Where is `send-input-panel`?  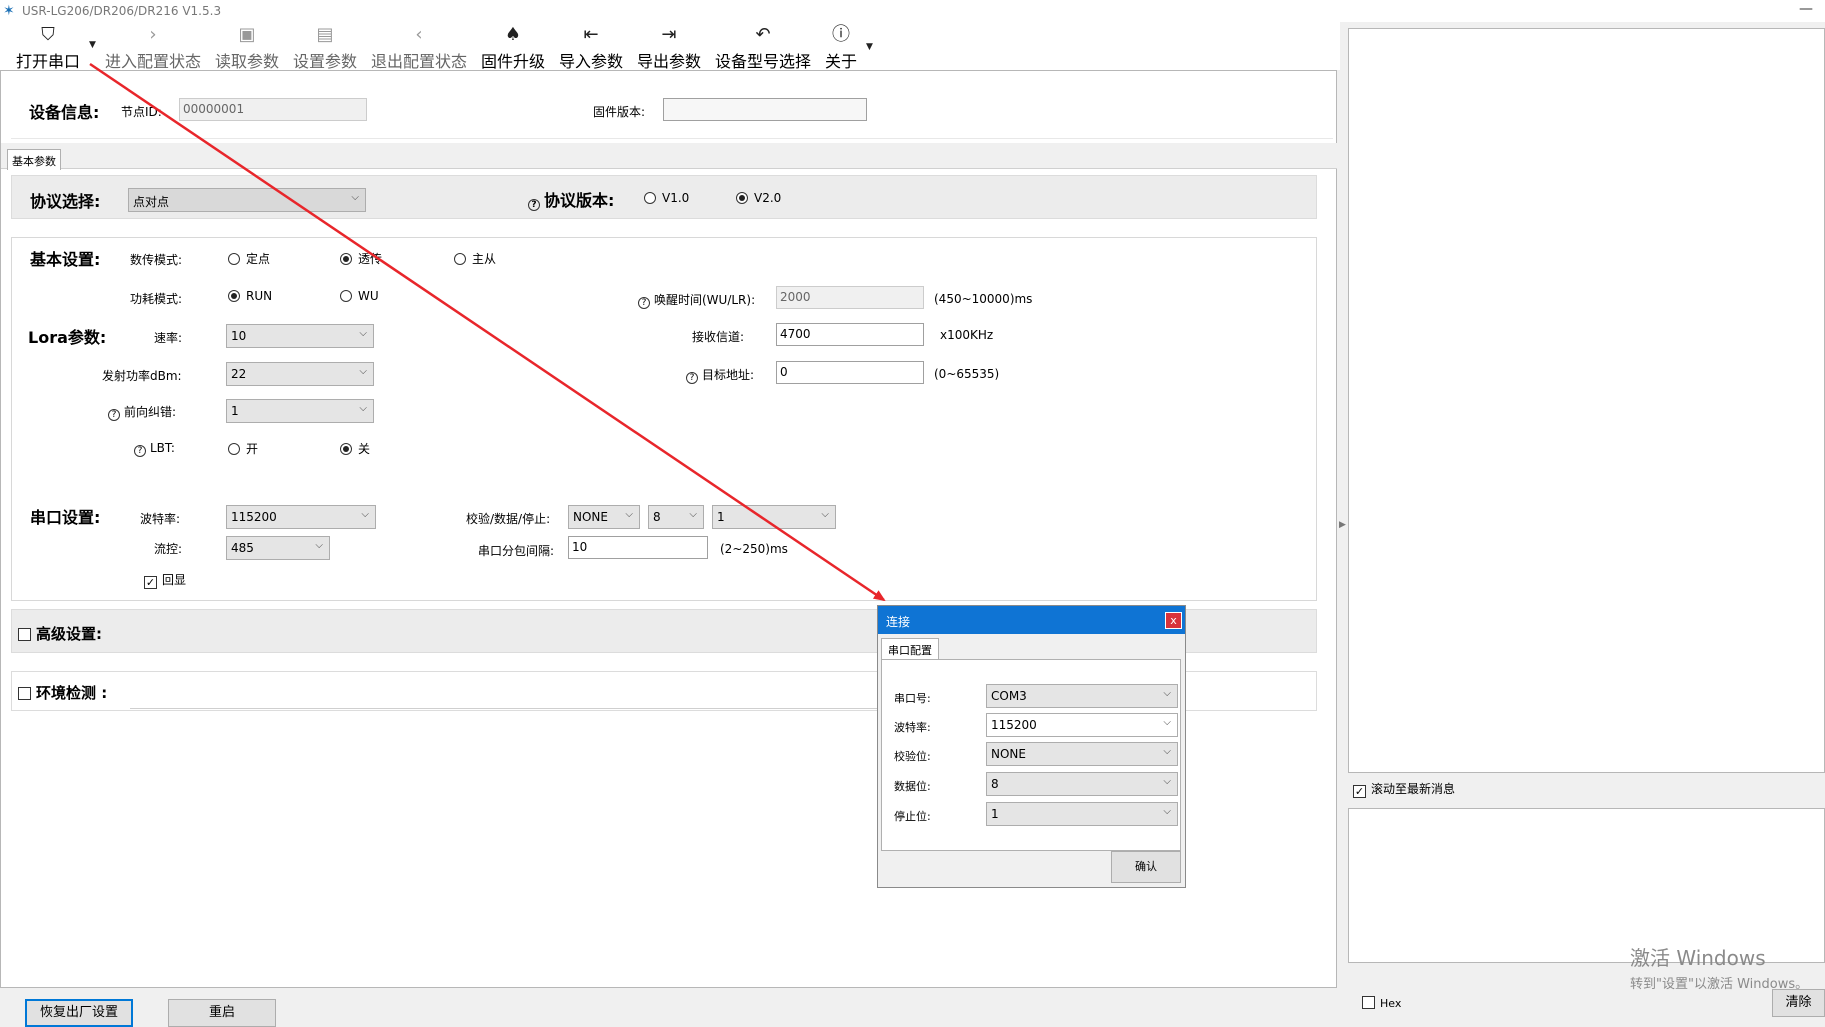 send-input-panel is located at coordinates (1586, 885).